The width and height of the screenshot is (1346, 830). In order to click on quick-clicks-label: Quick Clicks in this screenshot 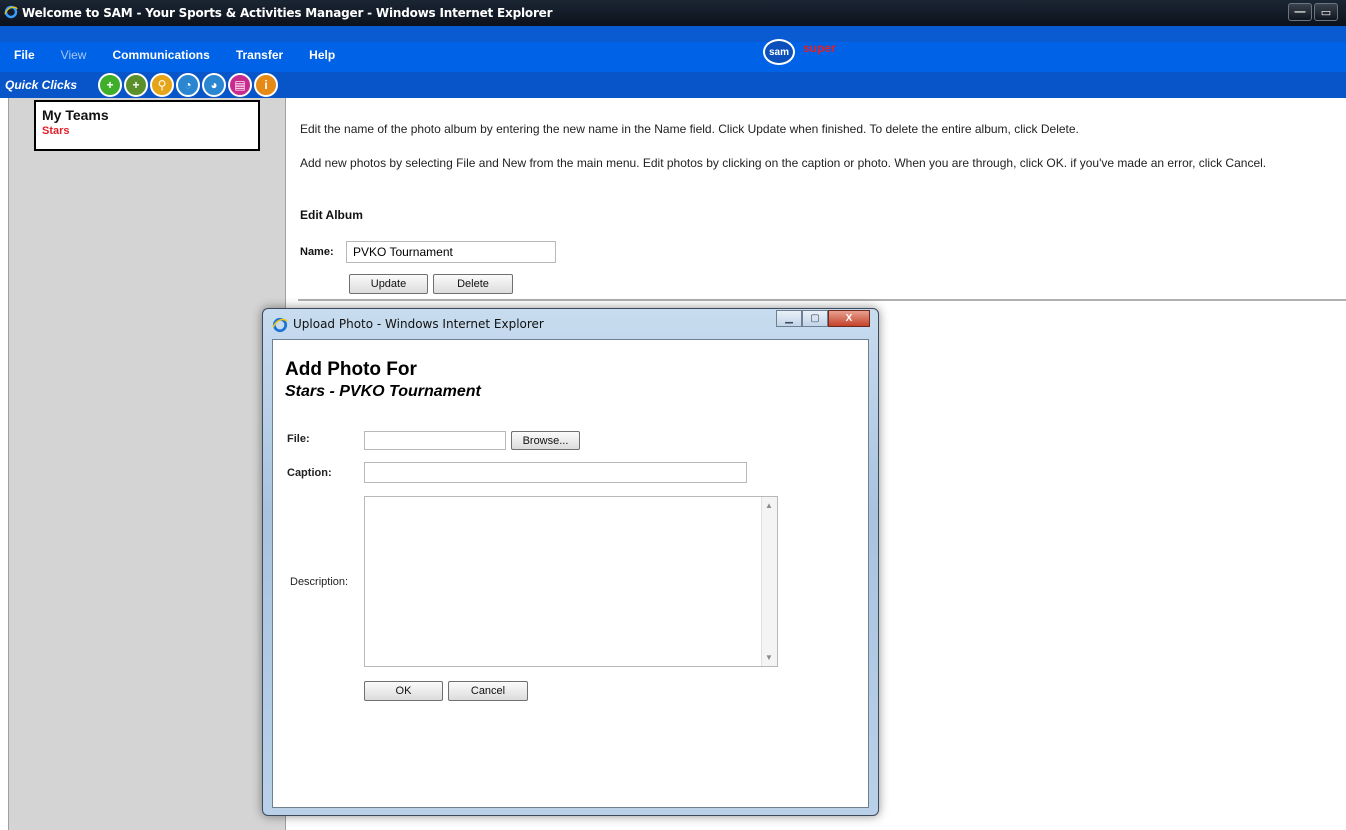, I will do `click(41, 85)`.